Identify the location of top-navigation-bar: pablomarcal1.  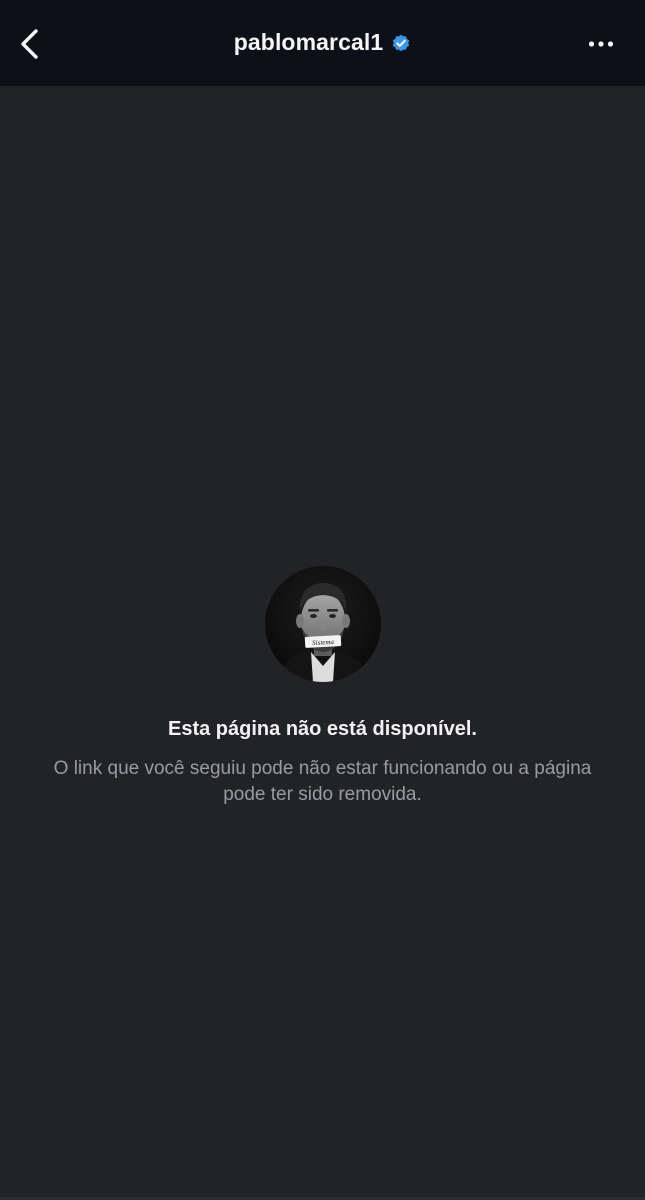
(322, 43).